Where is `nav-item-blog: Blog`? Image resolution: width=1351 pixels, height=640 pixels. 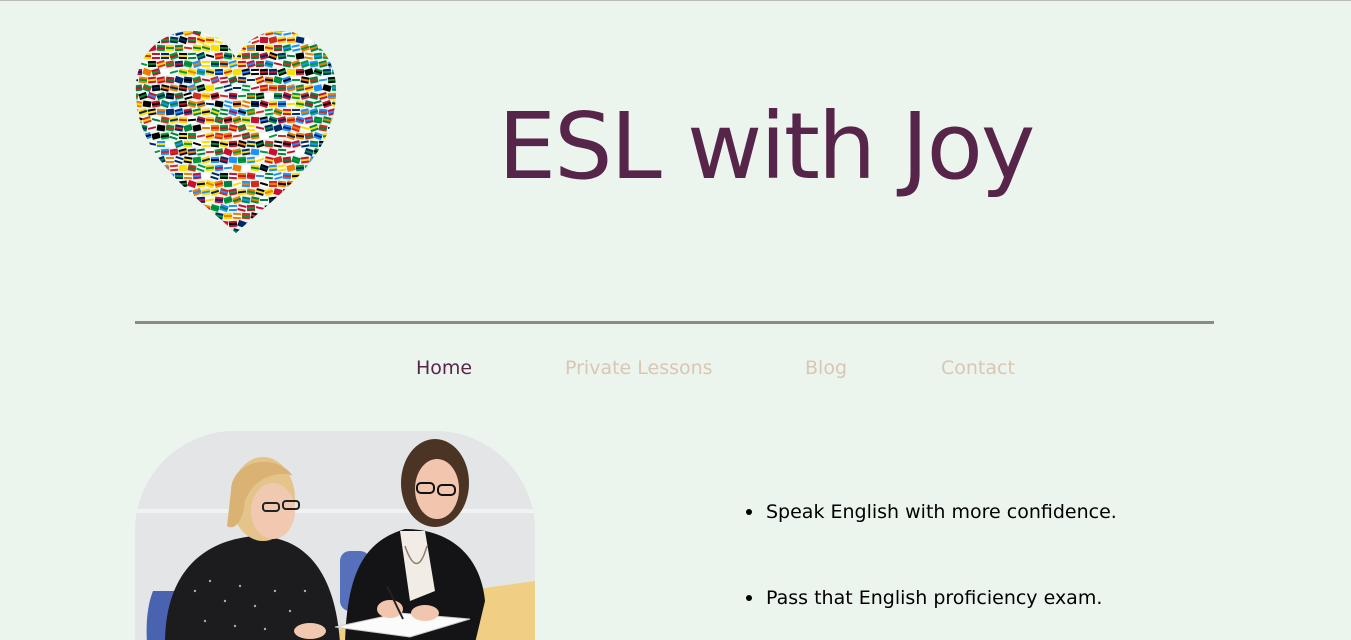
nav-item-blog: Blog is located at coordinates (826, 368).